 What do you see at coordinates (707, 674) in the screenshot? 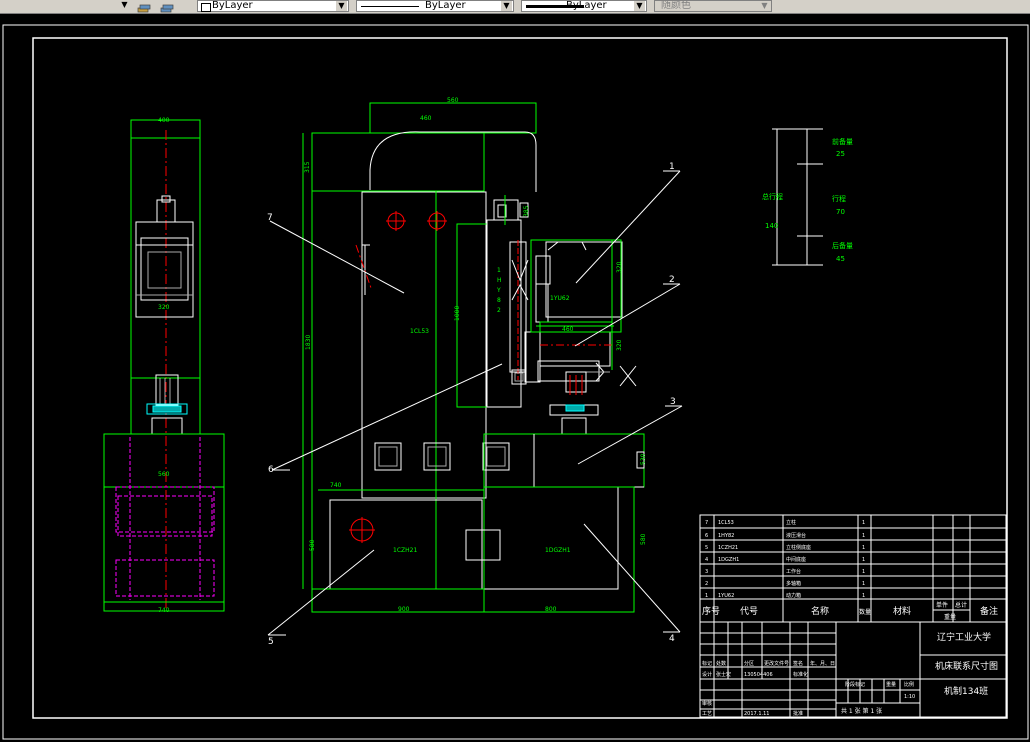
I see `tb-design: 设计` at bounding box center [707, 674].